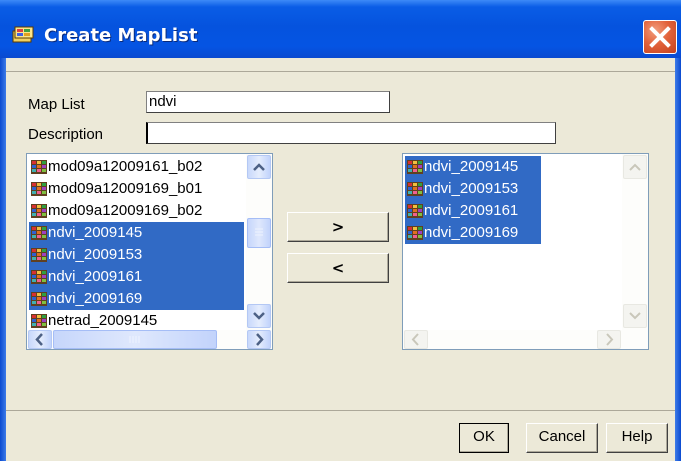  Describe the element at coordinates (562, 438) in the screenshot. I see `cancel-button: Cancel` at that location.